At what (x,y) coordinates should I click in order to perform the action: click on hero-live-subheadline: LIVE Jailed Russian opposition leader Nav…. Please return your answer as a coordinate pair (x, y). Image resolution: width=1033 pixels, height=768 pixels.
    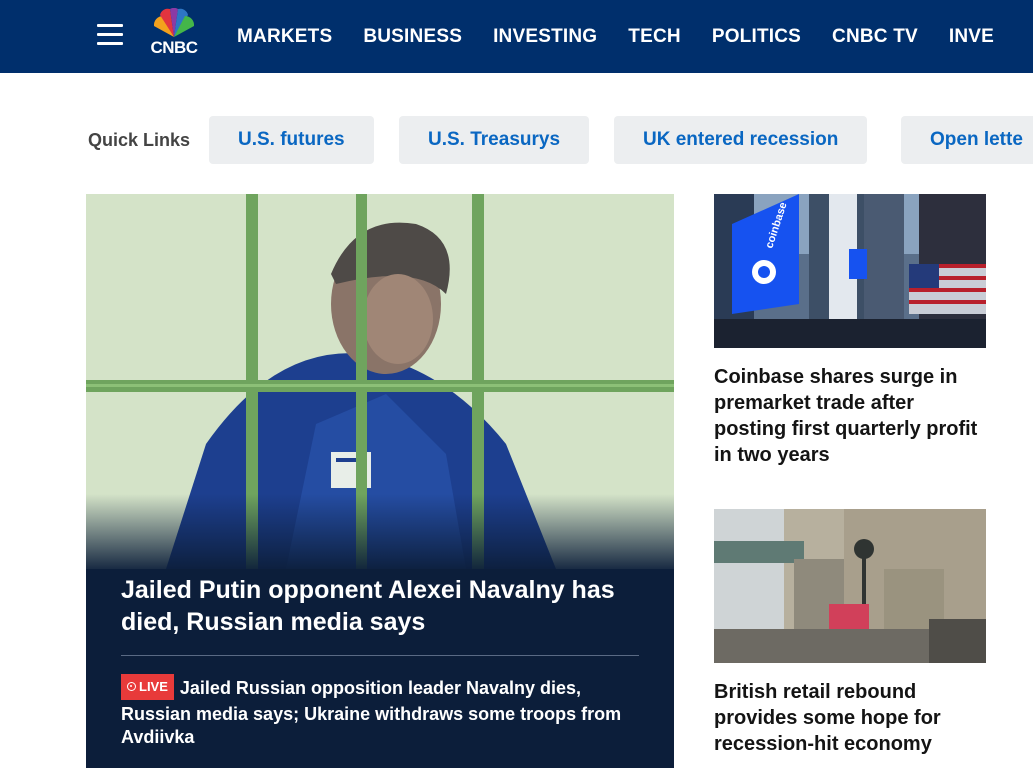
    Looking at the image, I should click on (380, 711).